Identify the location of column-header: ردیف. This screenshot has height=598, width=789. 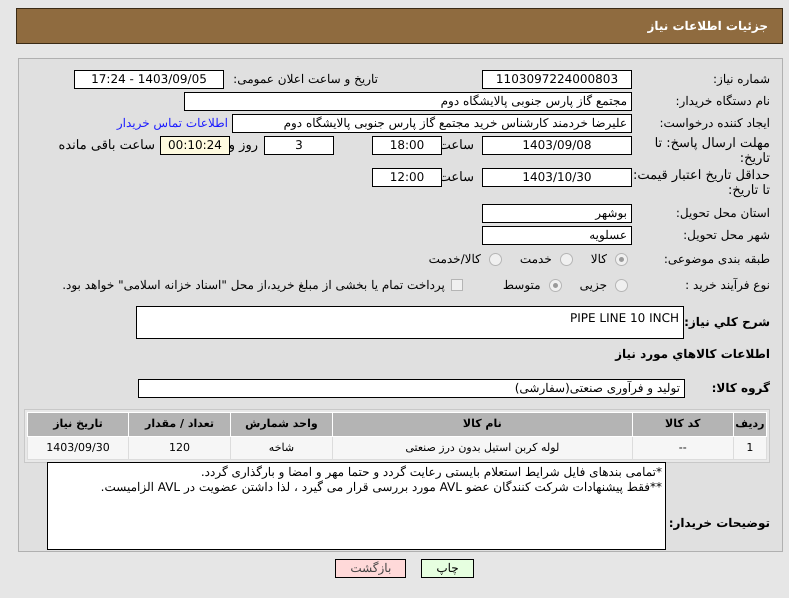
(749, 424).